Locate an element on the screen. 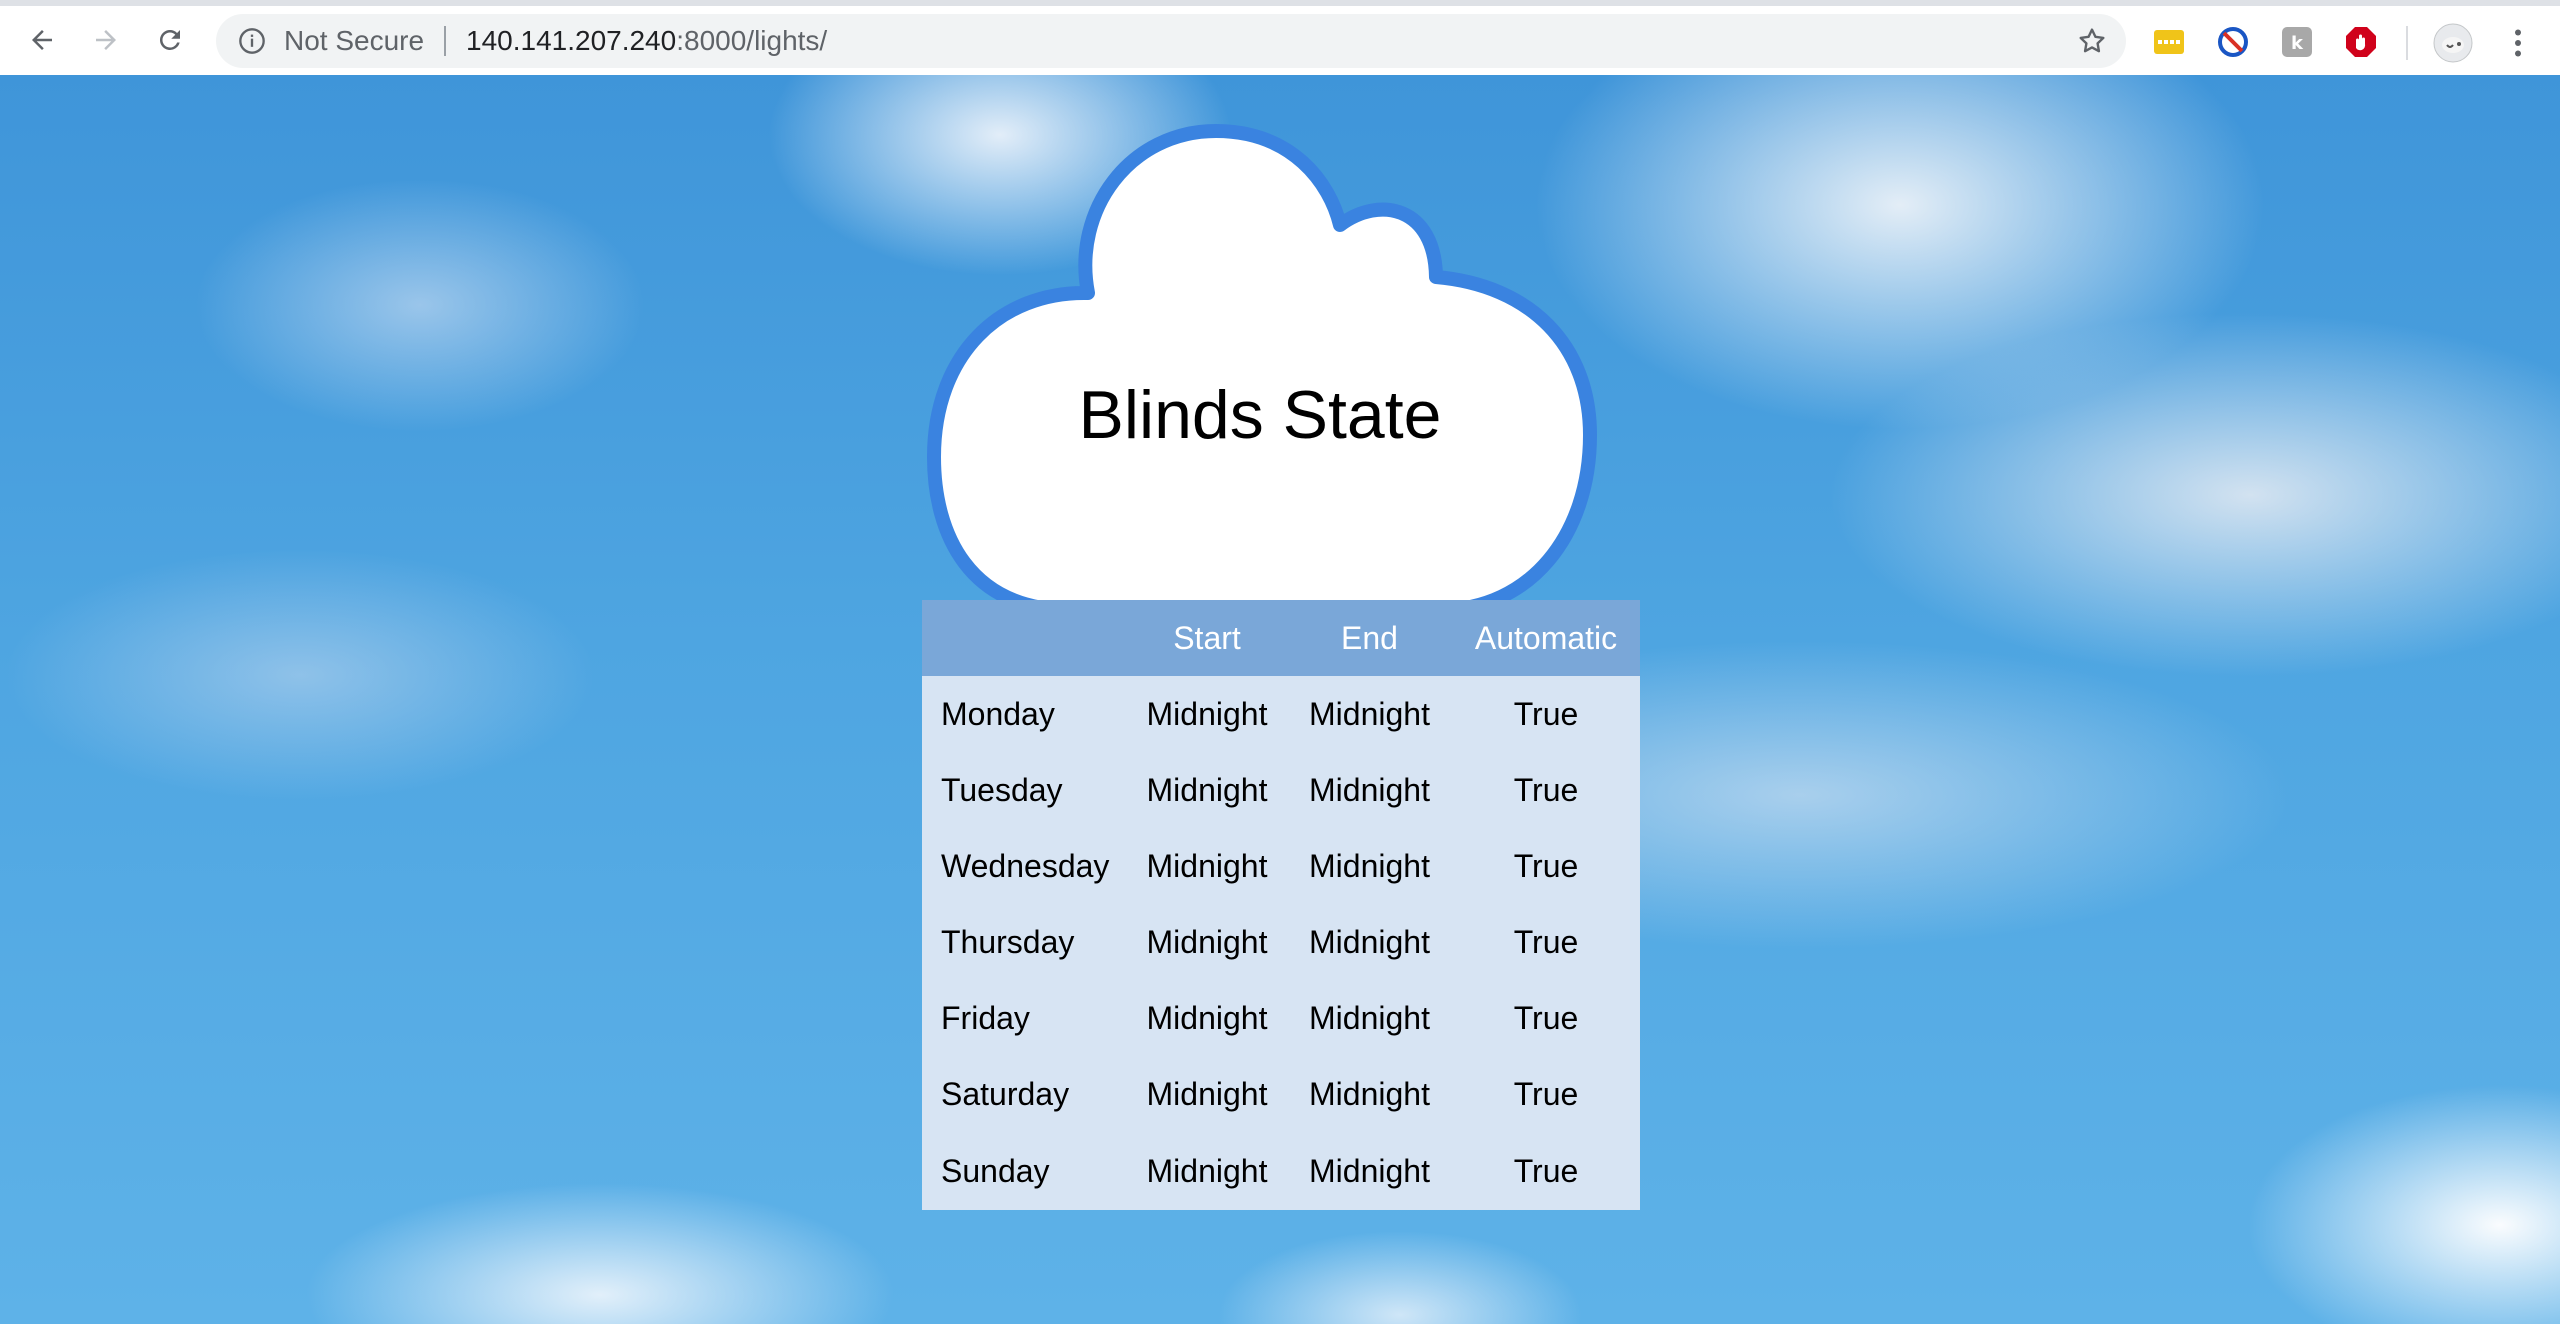 This screenshot has width=2560, height=1324. reload-button is located at coordinates (170, 40).